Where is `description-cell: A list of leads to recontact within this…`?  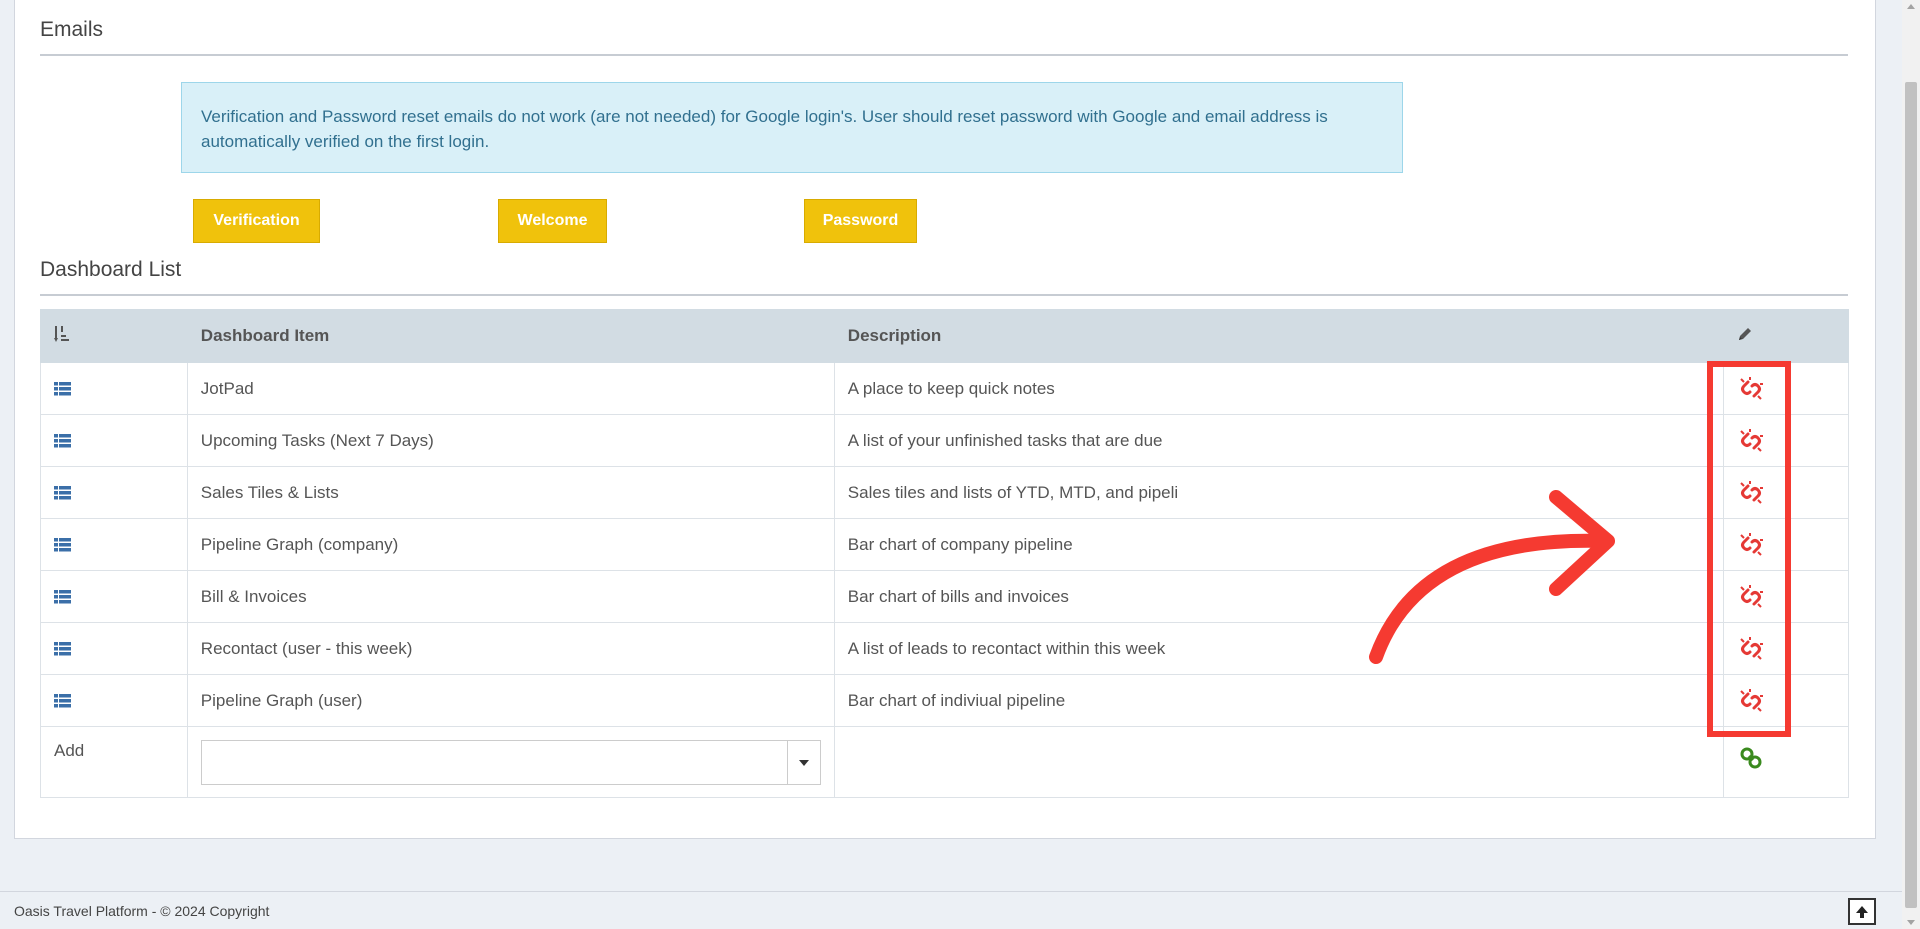
description-cell: A list of leads to recontact within this… is located at coordinates (1279, 648).